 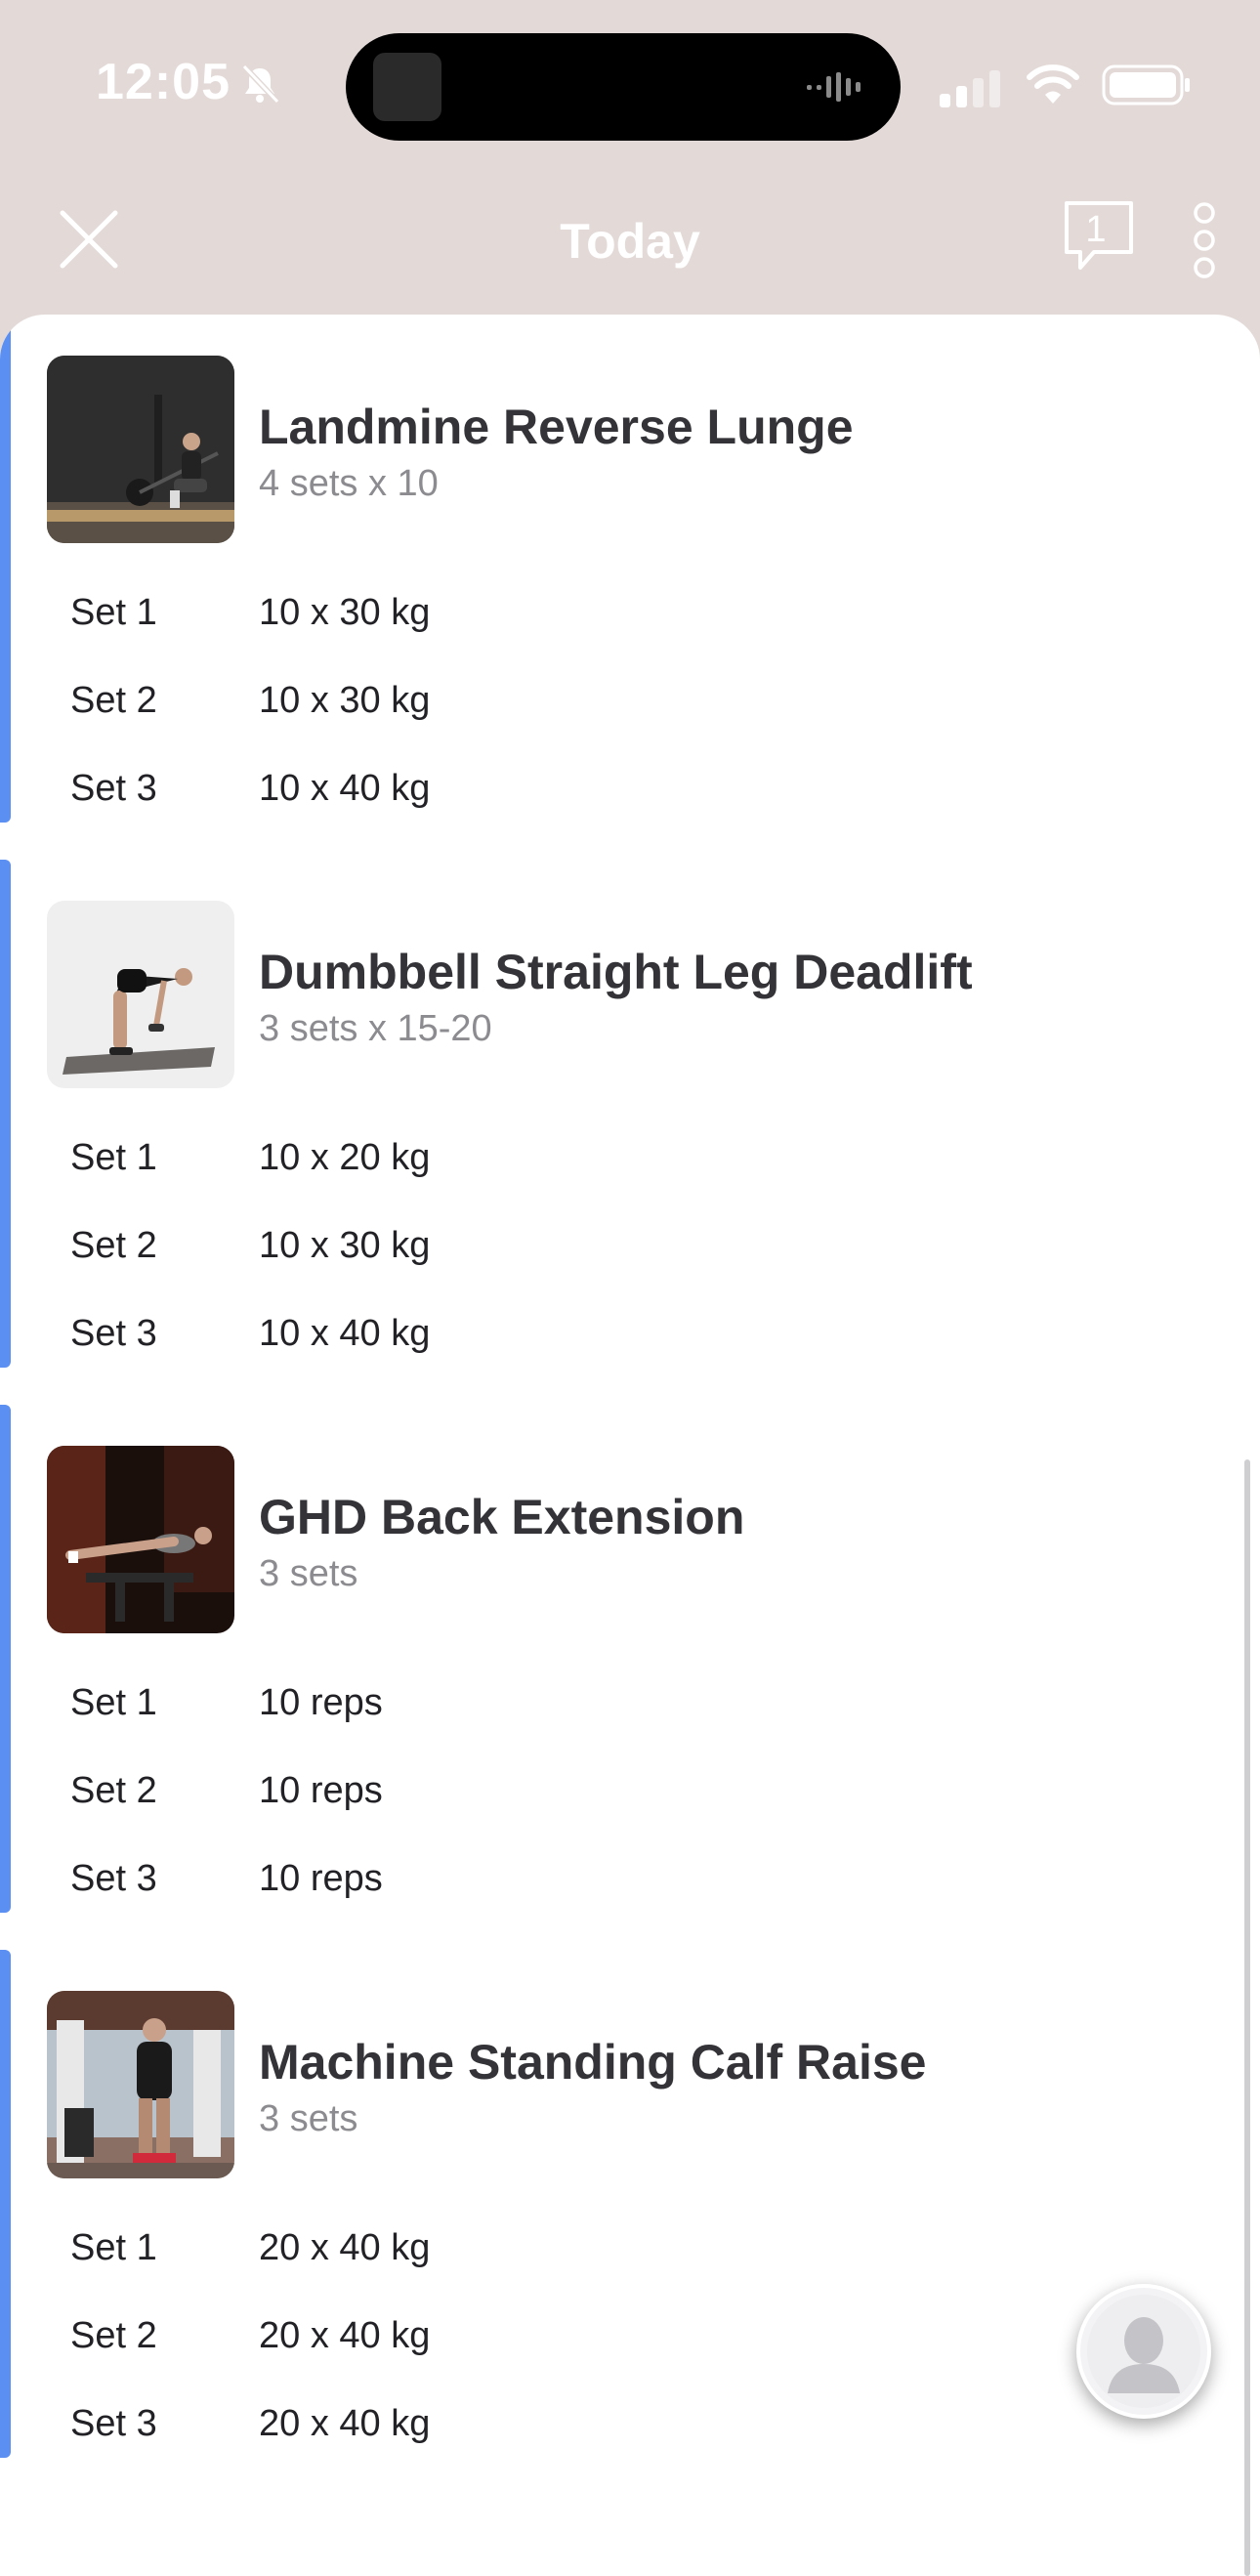 I want to click on more-vertical-icon, so click(x=1204, y=240).